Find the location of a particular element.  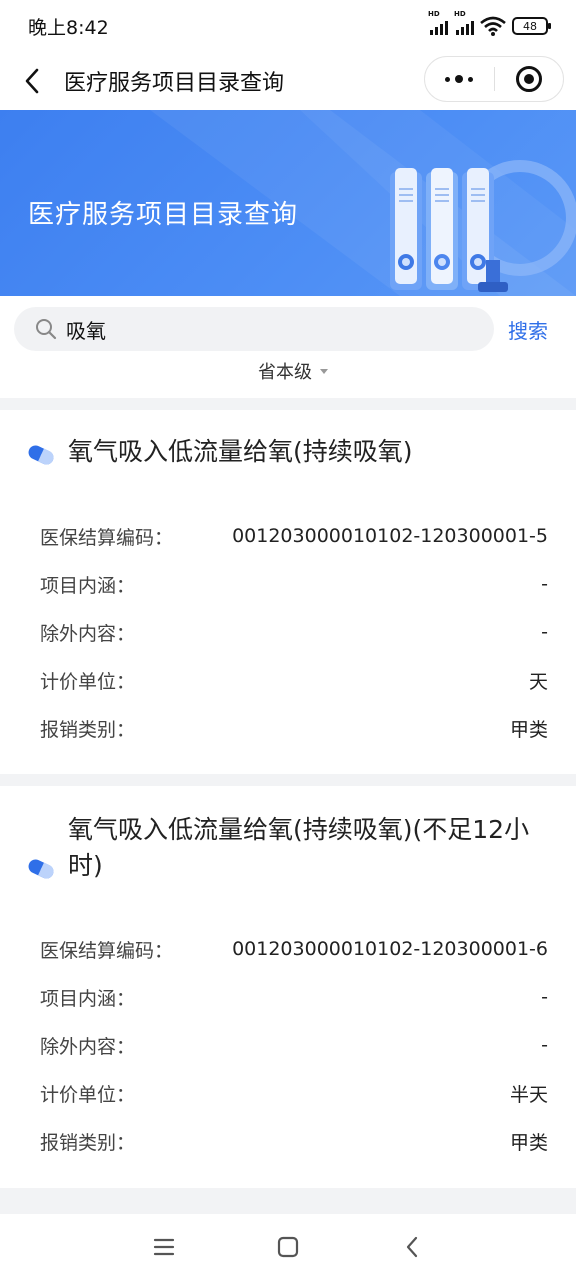

home-square-icon is located at coordinates (288, 1247).